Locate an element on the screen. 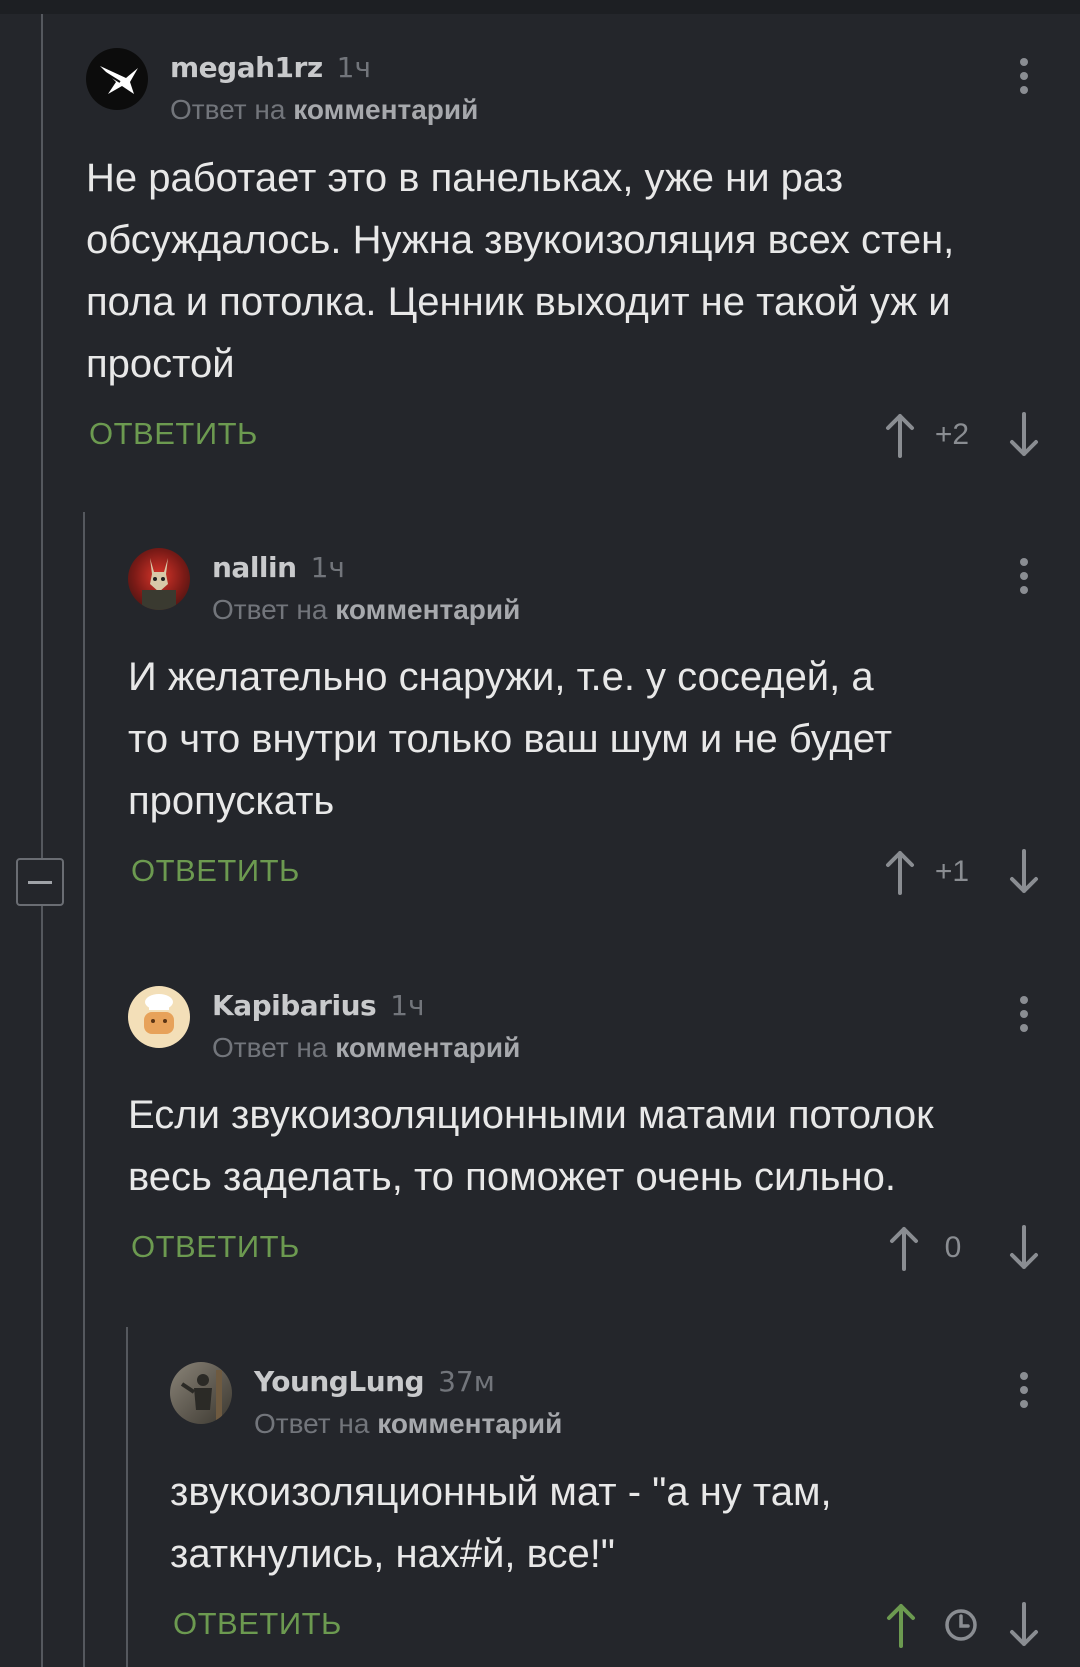 The height and width of the screenshot is (1667, 1080). timestamp: 37м is located at coordinates (466, 1381).